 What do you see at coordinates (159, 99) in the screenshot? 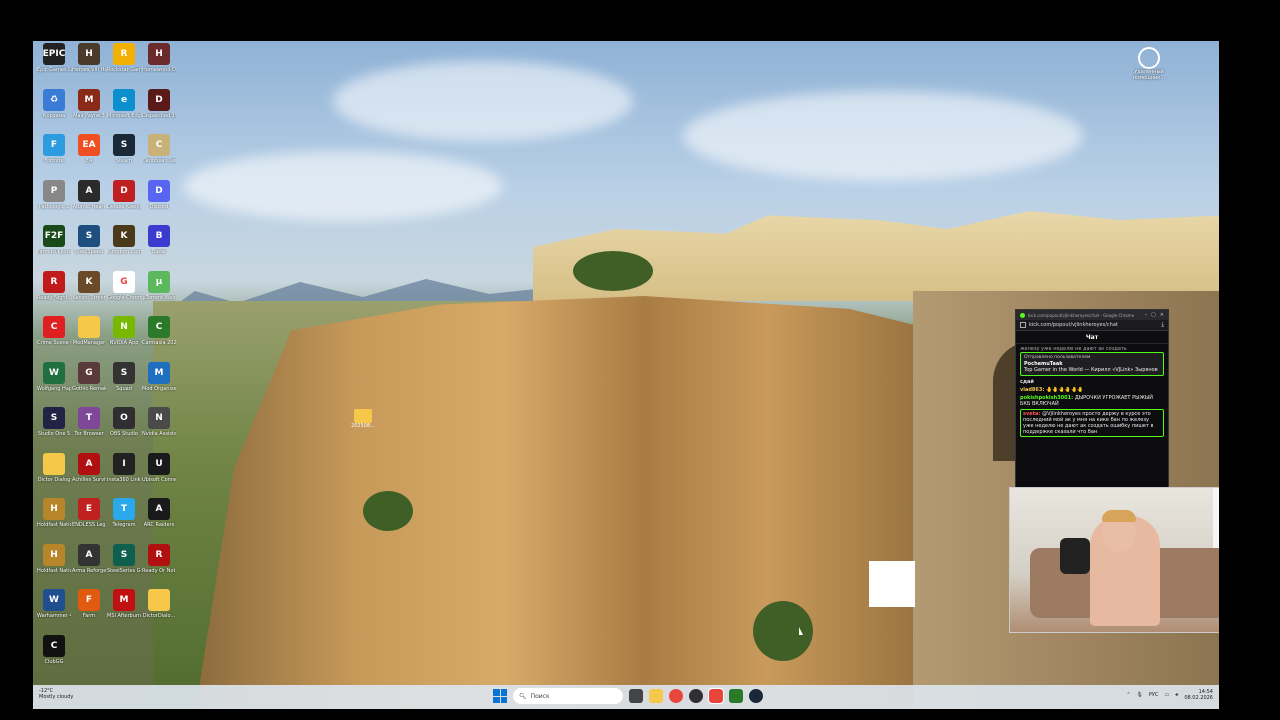
I see `game-icon: D` at bounding box center [159, 99].